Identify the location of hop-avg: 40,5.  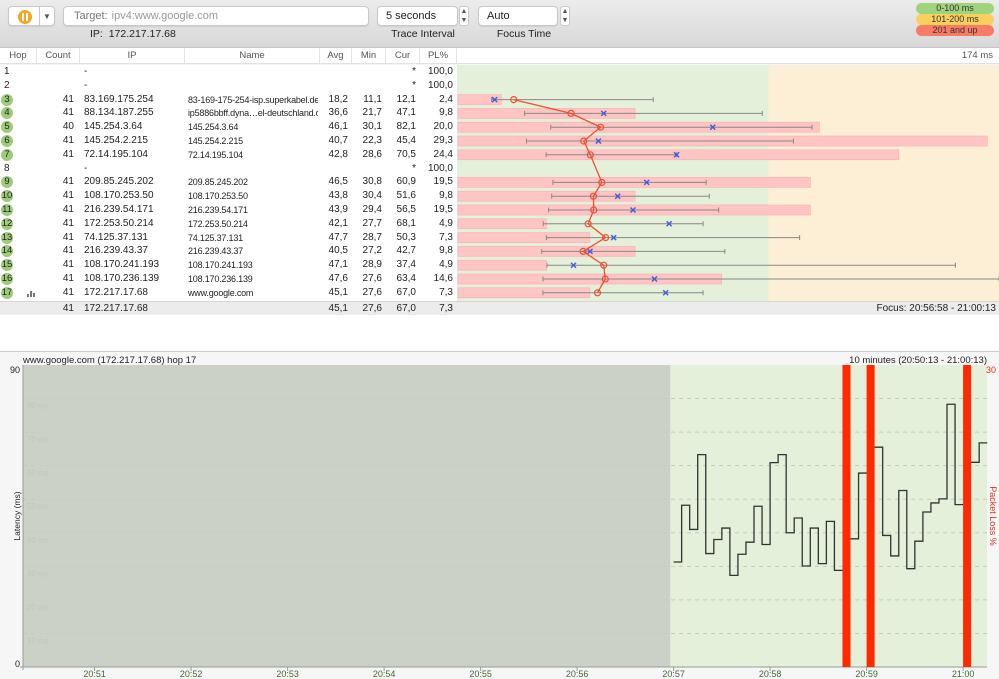
(338, 251).